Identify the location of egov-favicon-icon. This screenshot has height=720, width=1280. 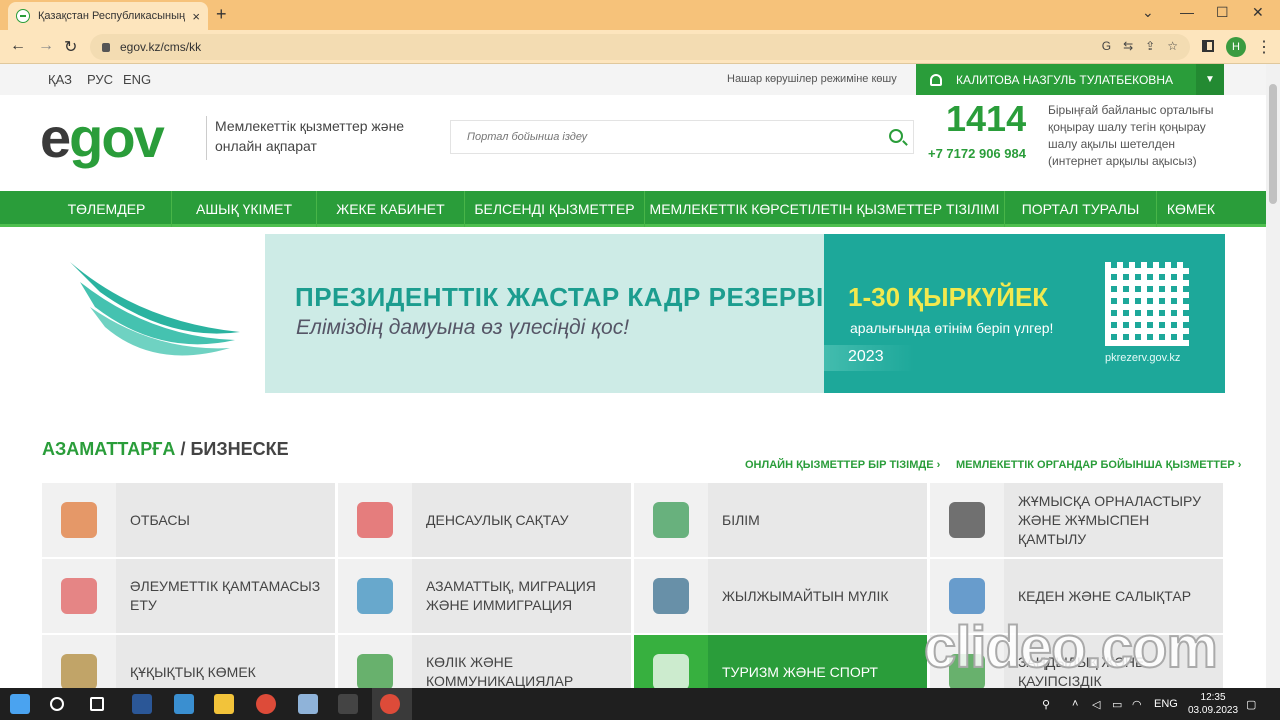
(23, 16).